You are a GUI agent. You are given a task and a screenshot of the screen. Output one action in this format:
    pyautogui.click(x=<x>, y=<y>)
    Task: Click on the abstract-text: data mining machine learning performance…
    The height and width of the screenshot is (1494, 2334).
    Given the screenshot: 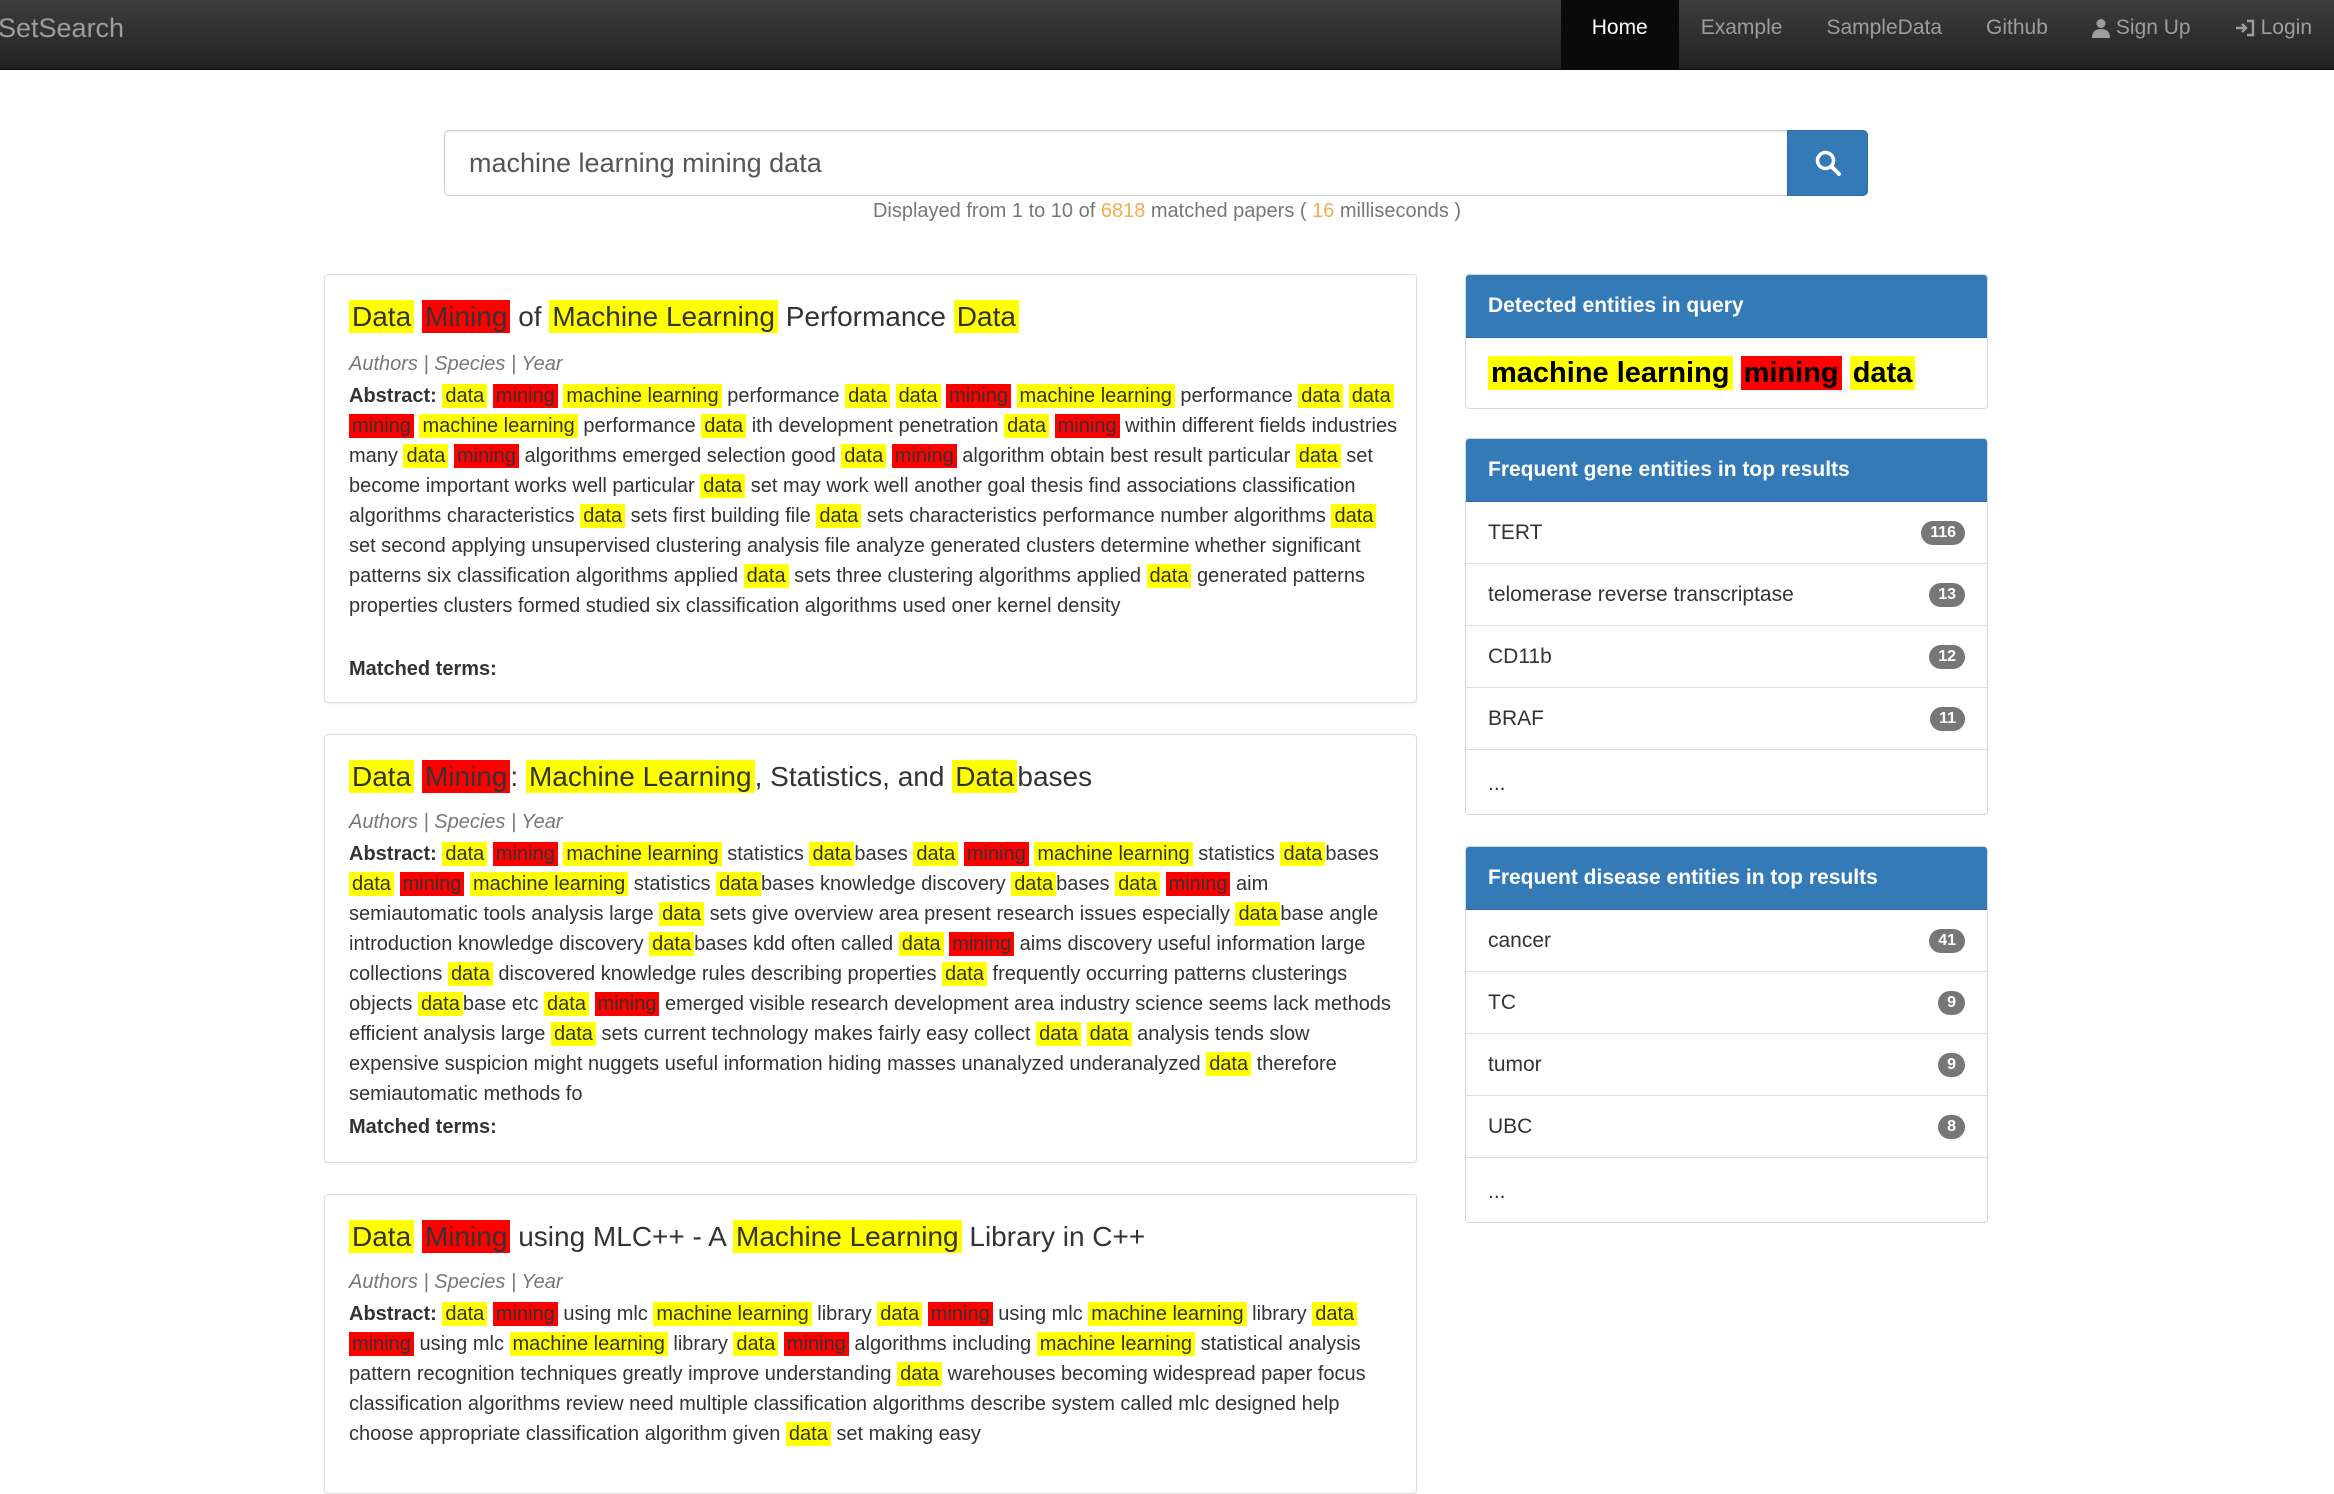 What is the action you would take?
    pyautogui.click(x=873, y=500)
    